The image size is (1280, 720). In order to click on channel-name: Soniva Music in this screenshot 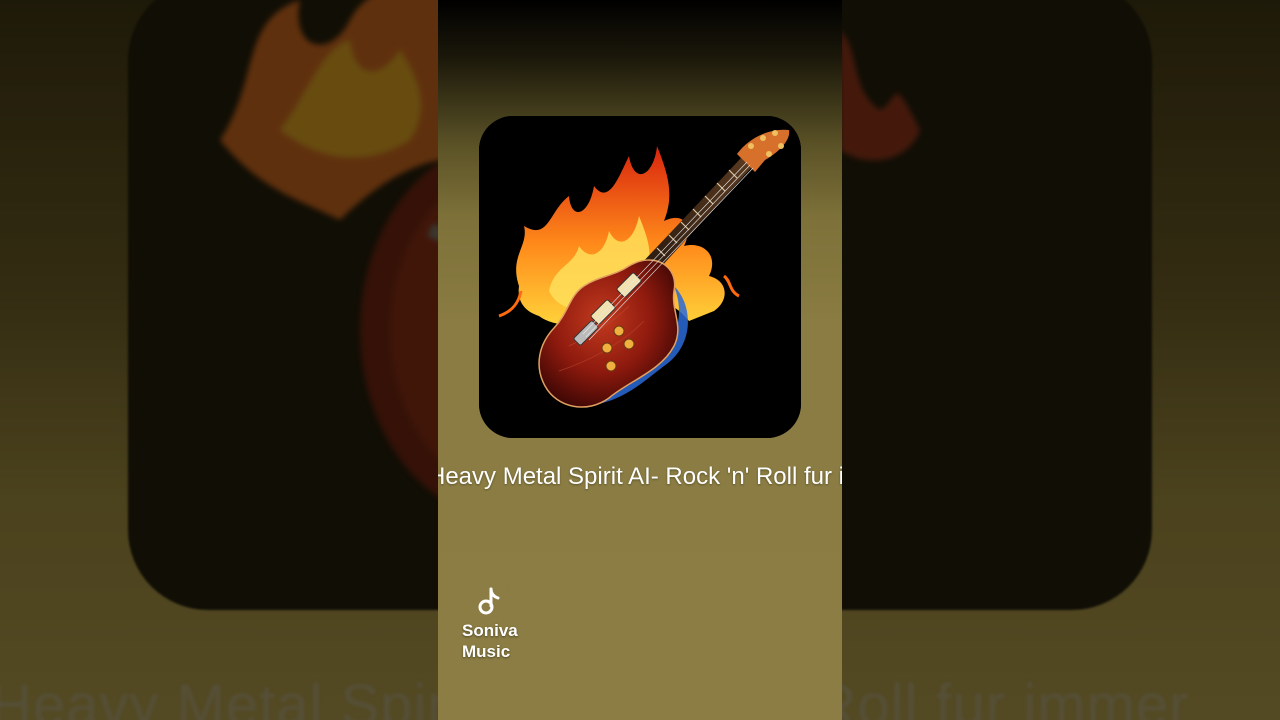, I will do `click(490, 641)`.